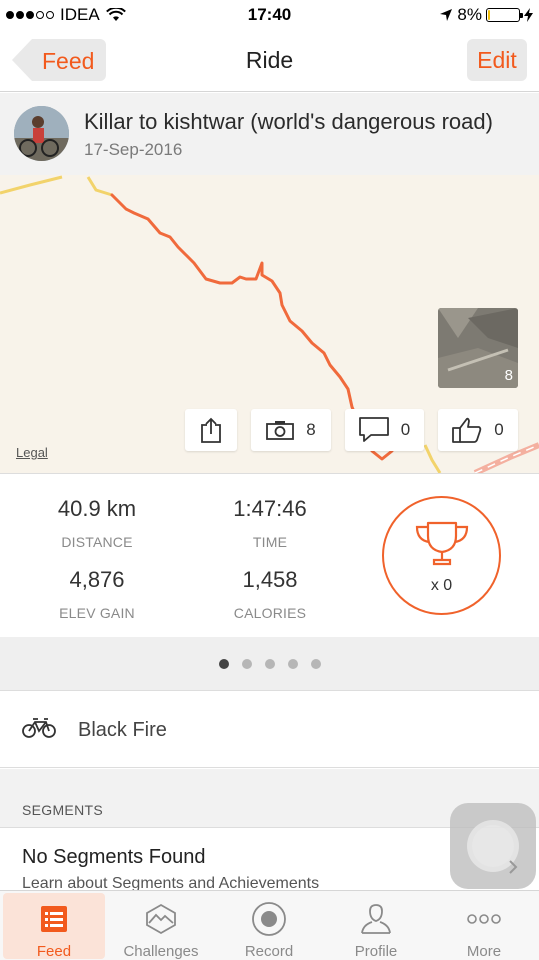  Describe the element at coordinates (122, 730) in the screenshot. I see `gear-name: Black Fire` at that location.